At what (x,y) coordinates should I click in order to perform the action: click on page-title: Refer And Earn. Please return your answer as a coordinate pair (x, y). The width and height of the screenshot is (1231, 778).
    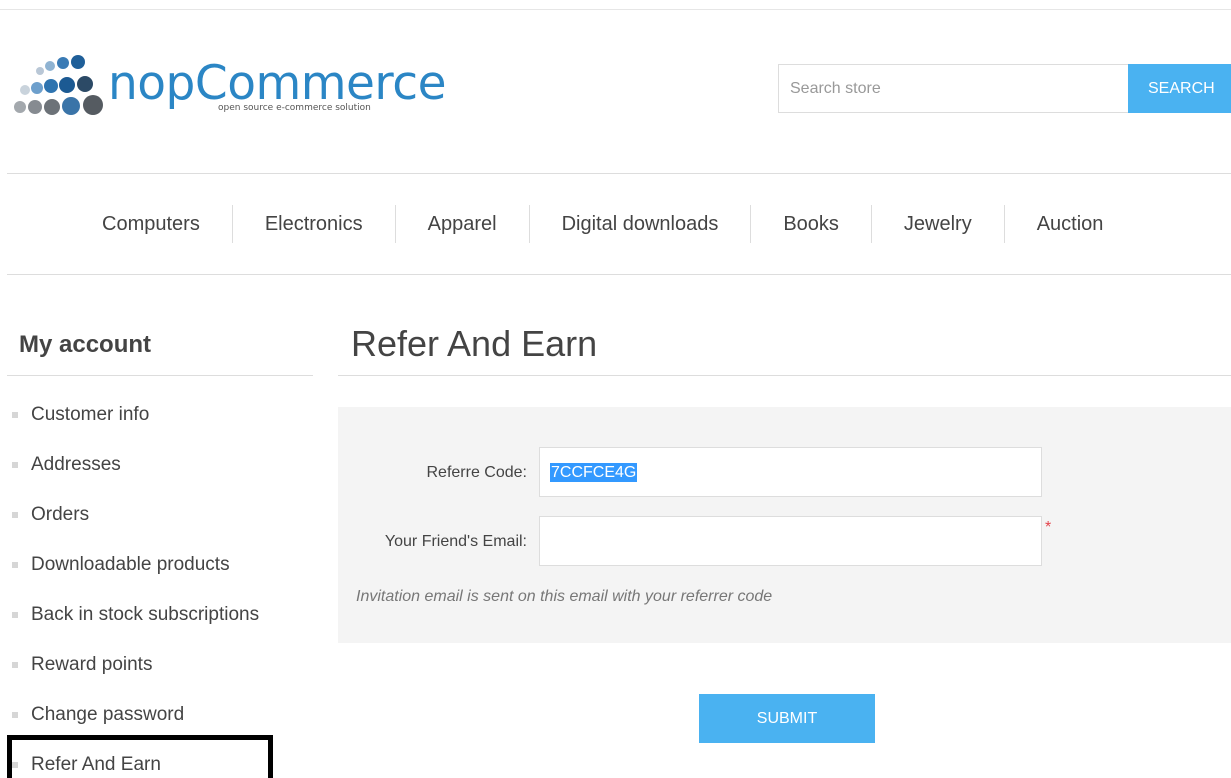
    Looking at the image, I should click on (474, 343).